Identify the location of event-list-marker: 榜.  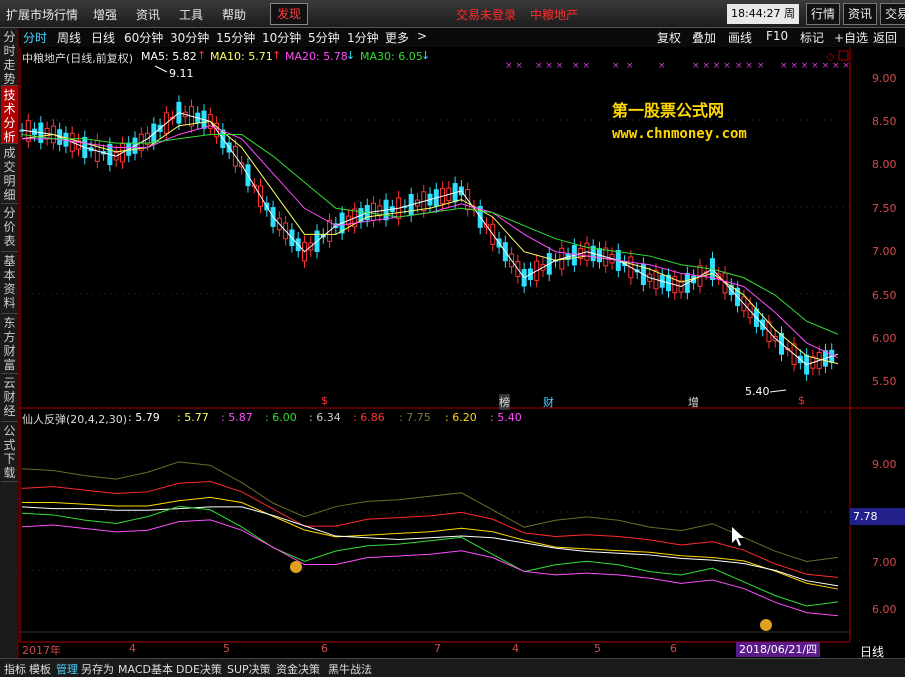
(504, 402).